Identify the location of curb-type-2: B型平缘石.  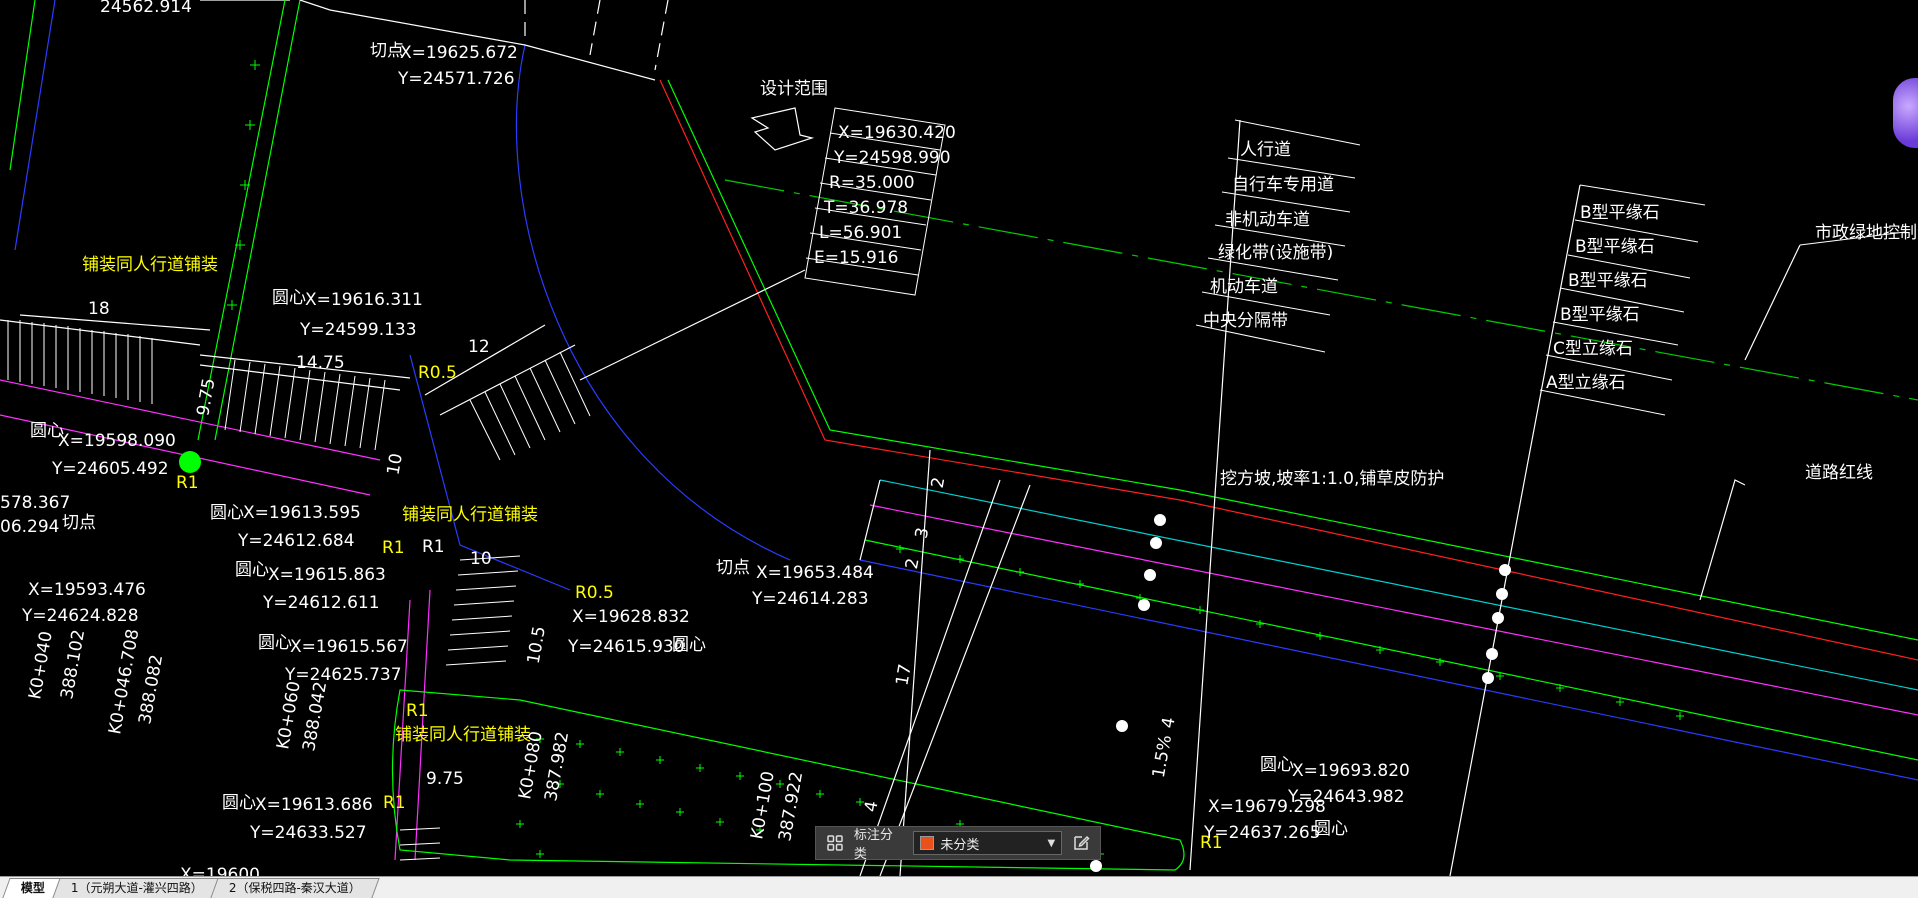
(1615, 247).